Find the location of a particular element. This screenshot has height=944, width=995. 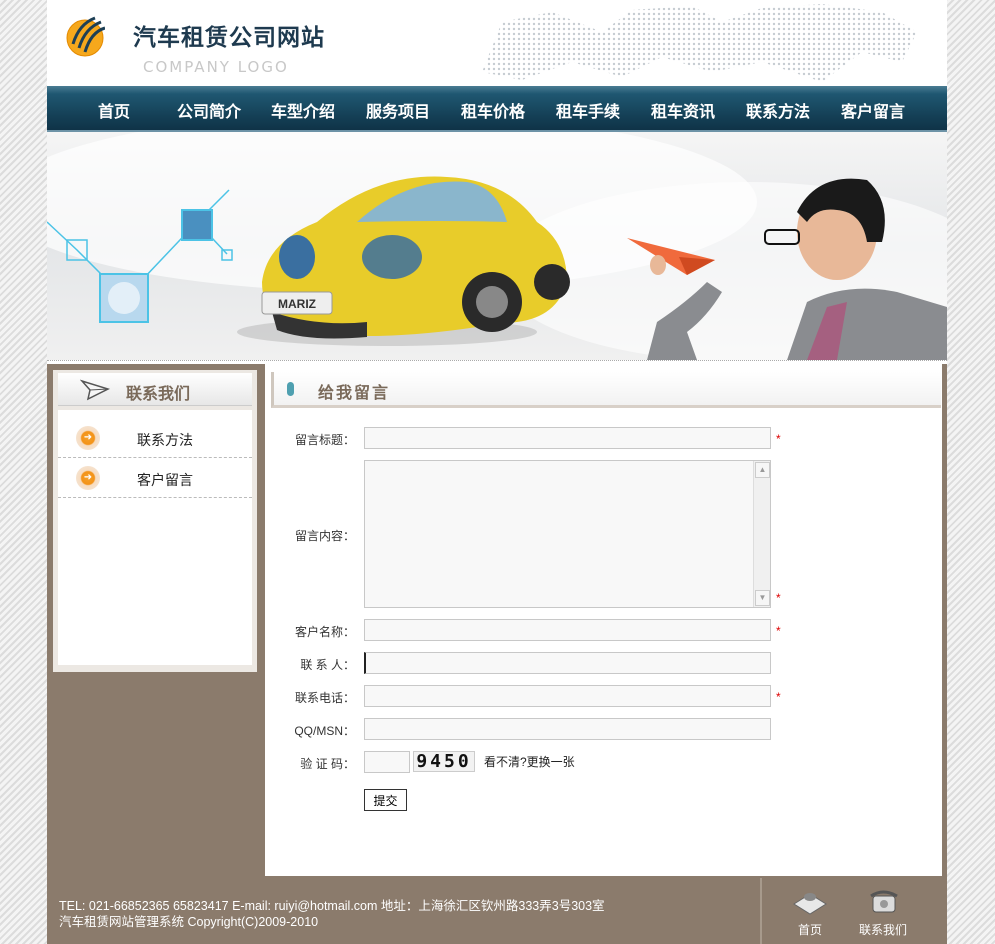

paper-plane-icon is located at coordinates (95, 390).